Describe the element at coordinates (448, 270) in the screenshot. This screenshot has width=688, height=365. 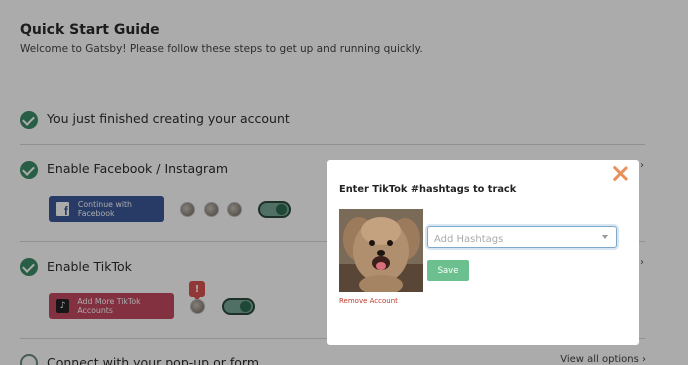
I see `save-button: Save` at that location.